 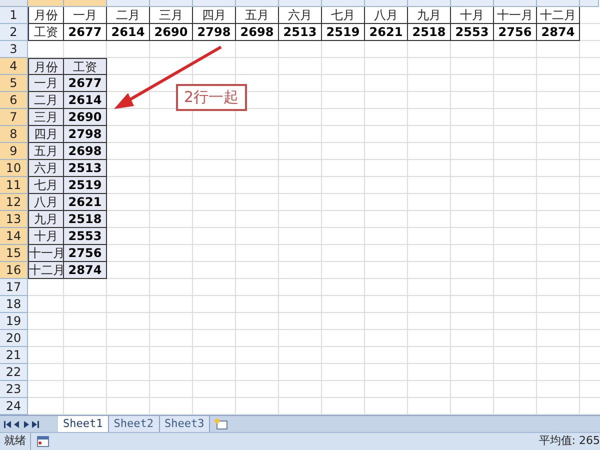 What do you see at coordinates (14, 185) in the screenshot?
I see `row-header: 11` at bounding box center [14, 185].